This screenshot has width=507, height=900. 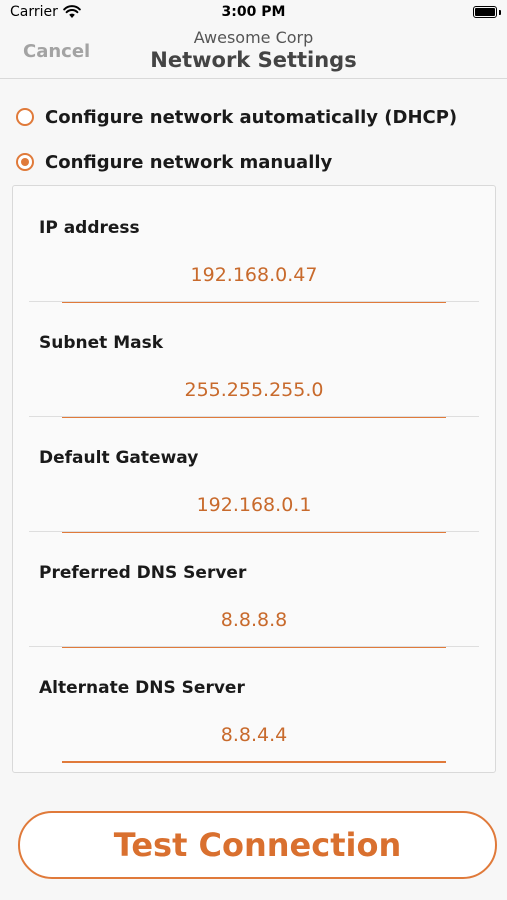 What do you see at coordinates (254, 390) in the screenshot?
I see `subnet-mask-input` at bounding box center [254, 390].